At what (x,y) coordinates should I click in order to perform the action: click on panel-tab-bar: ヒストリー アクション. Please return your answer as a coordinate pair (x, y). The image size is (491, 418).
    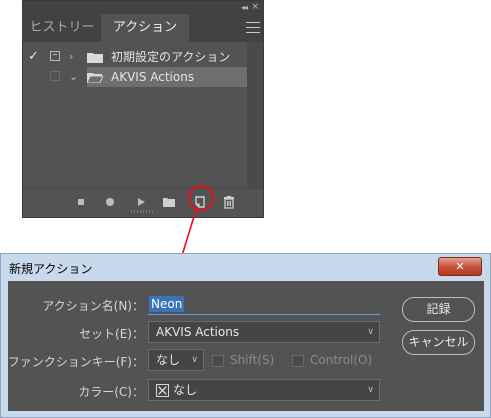
    Looking at the image, I should click on (143, 28).